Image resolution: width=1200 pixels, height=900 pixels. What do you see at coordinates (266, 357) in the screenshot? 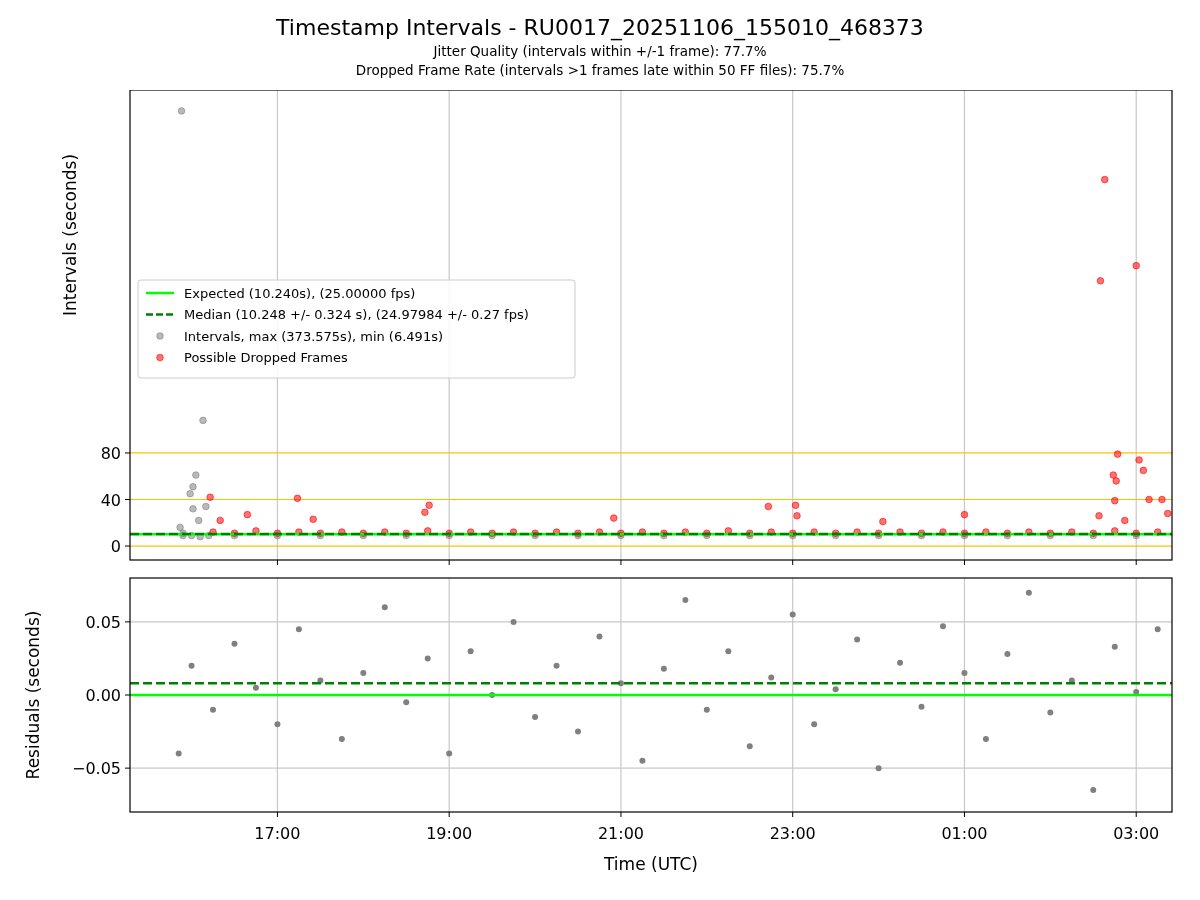
I see `legend-label: Possible Dropped Frames` at bounding box center [266, 357].